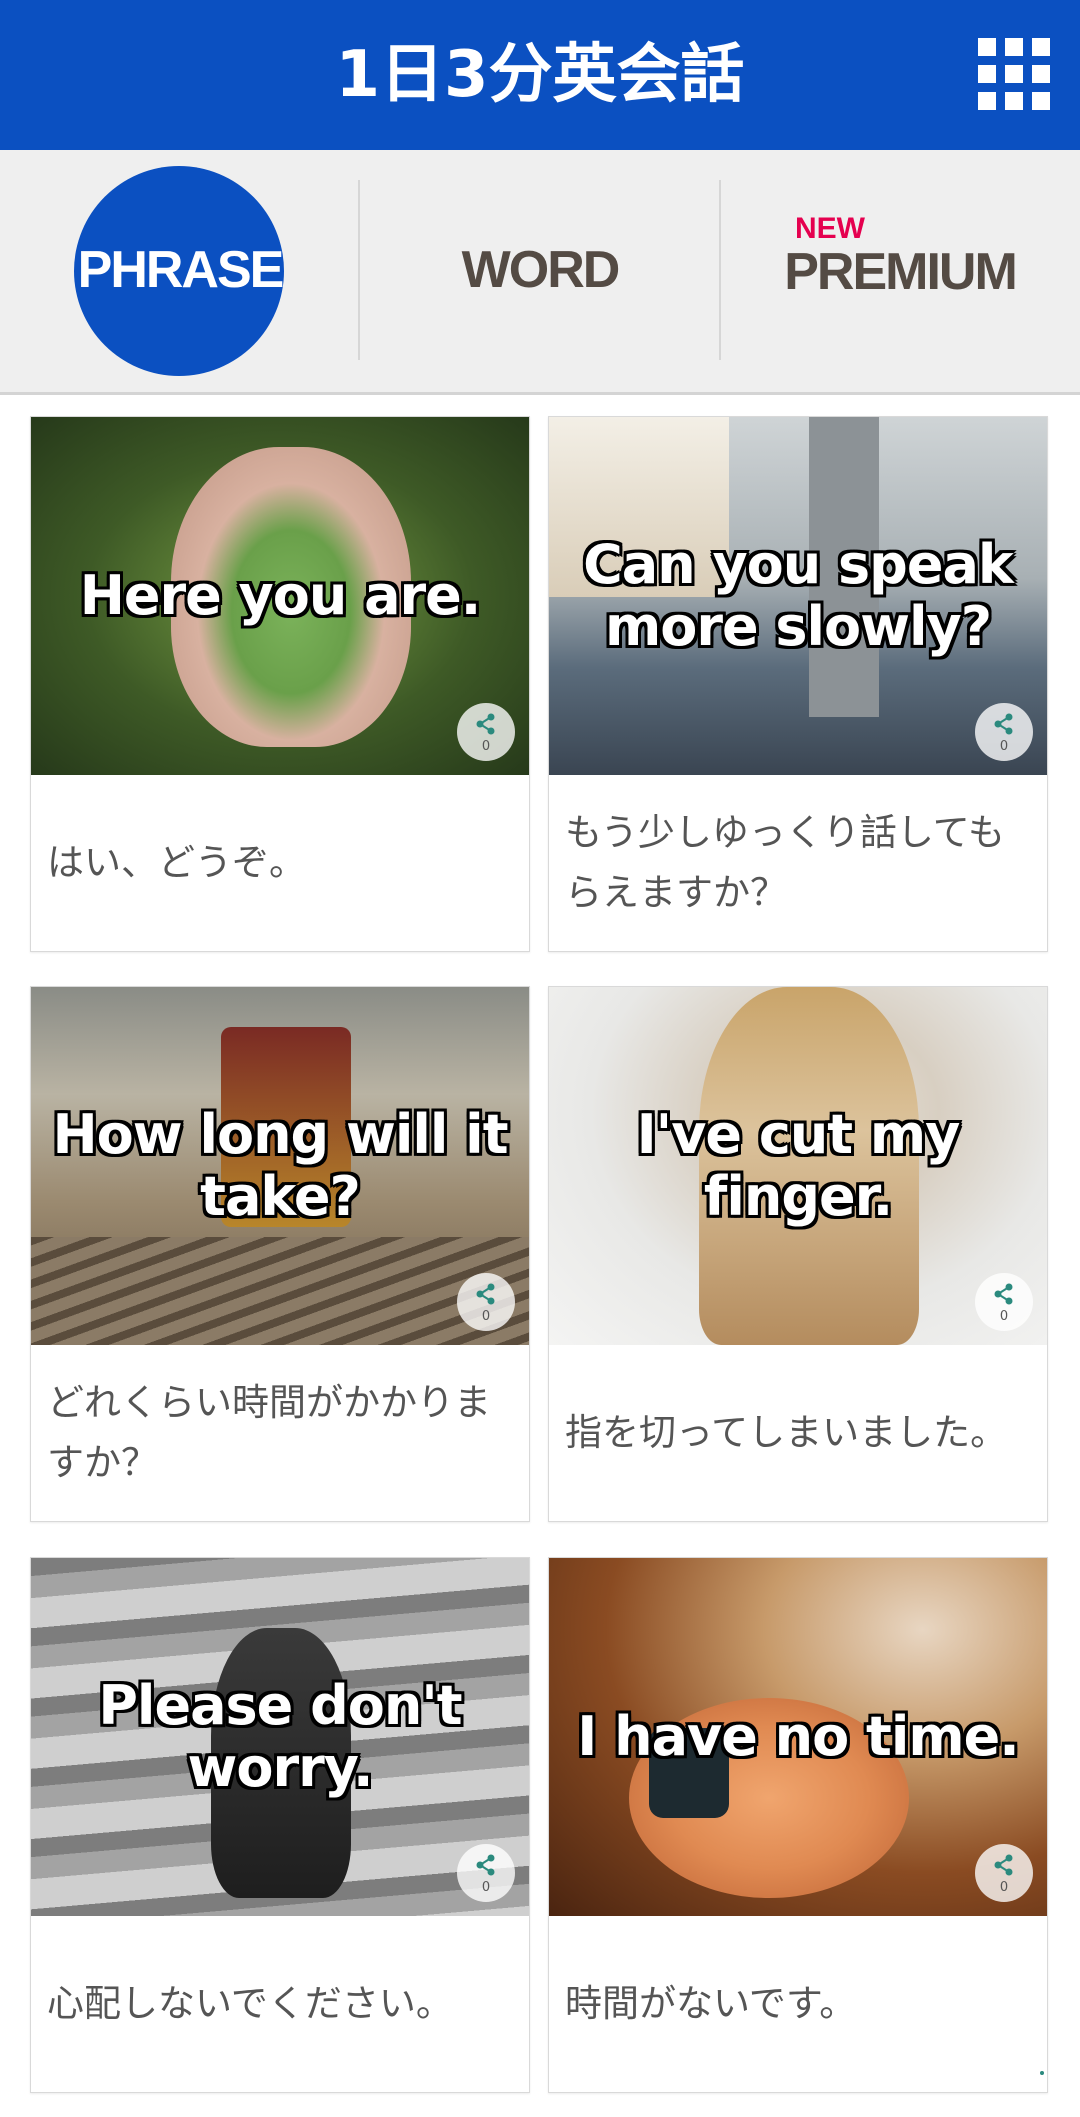  I want to click on phrase-card: How long will it take? 0 どれくらい時間がかかりますか？, so click(280, 1254).